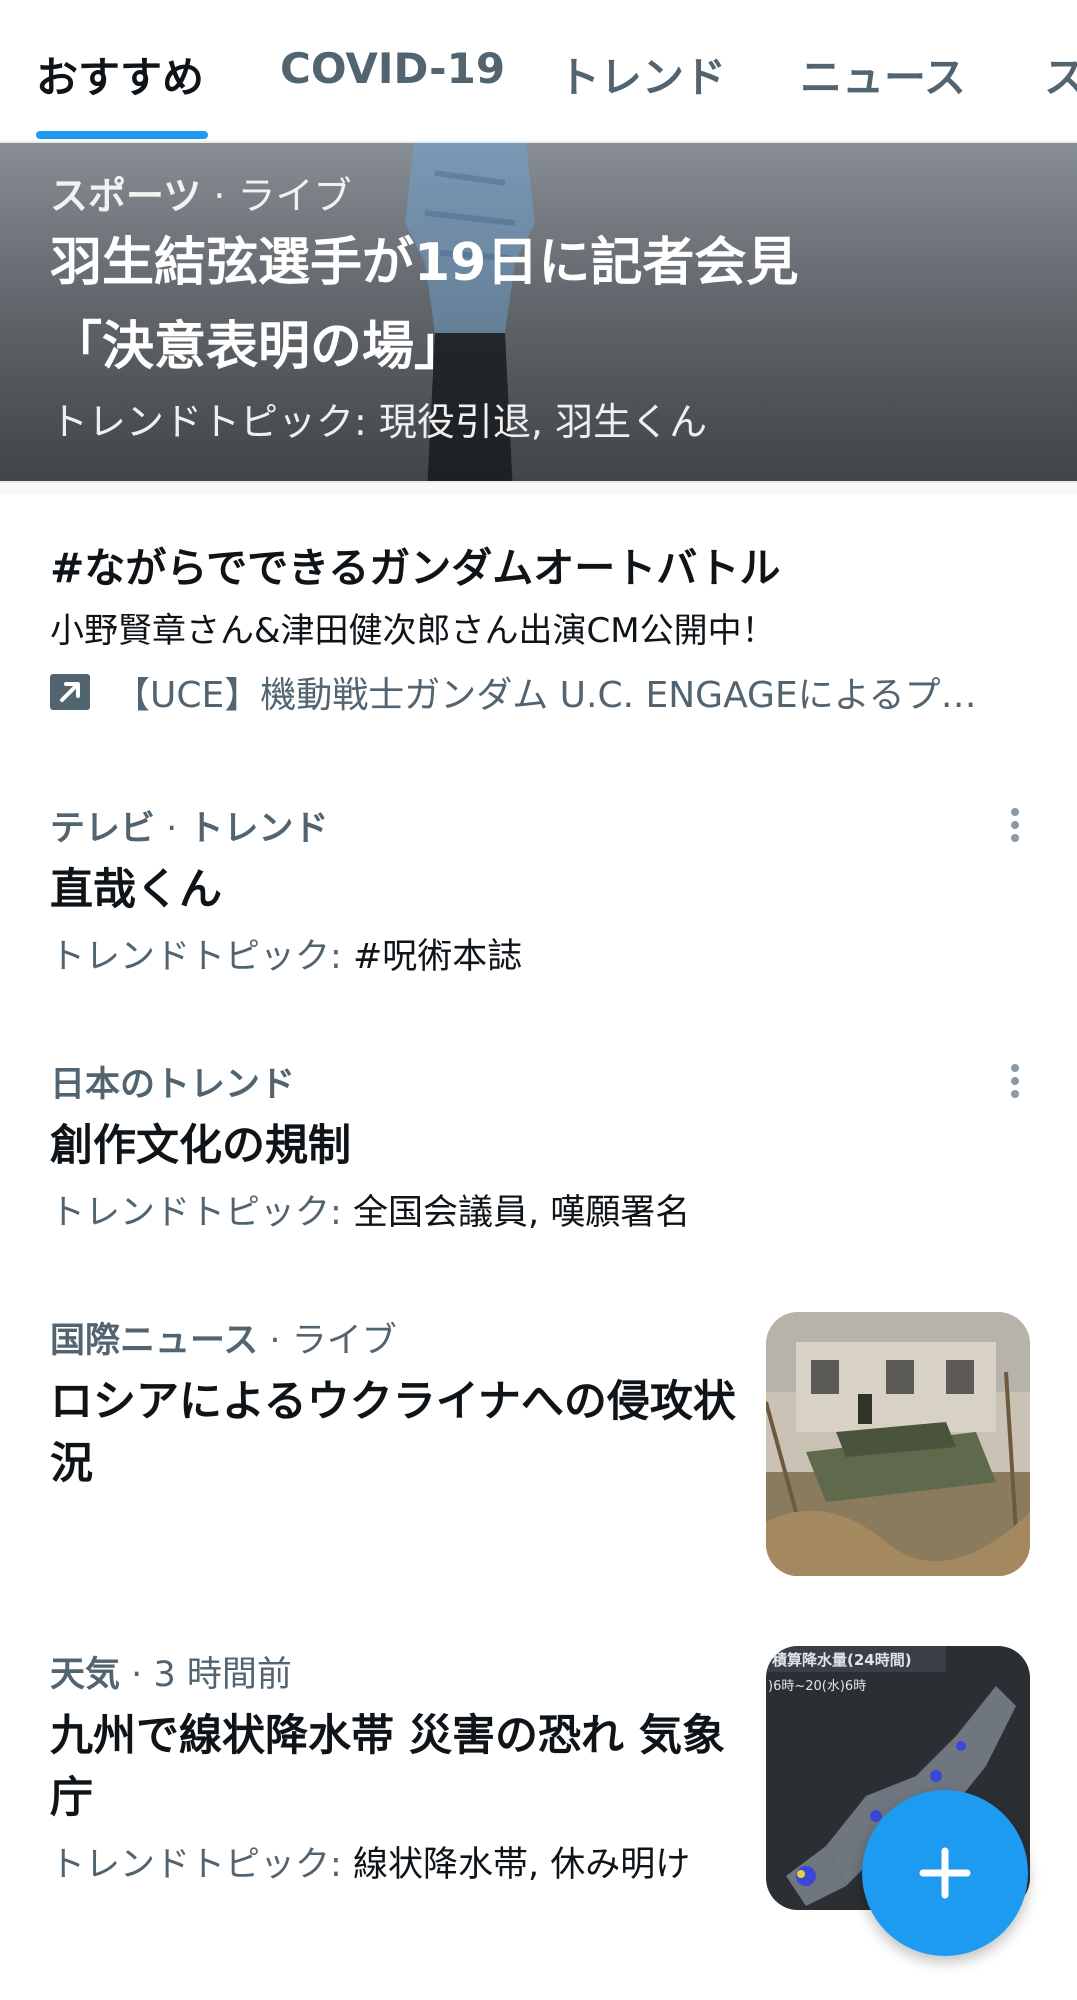 The width and height of the screenshot is (1077, 2000). I want to click on trend-topics: トレンドトピック: 線状降水帯, 休み明け, so click(400, 1865).